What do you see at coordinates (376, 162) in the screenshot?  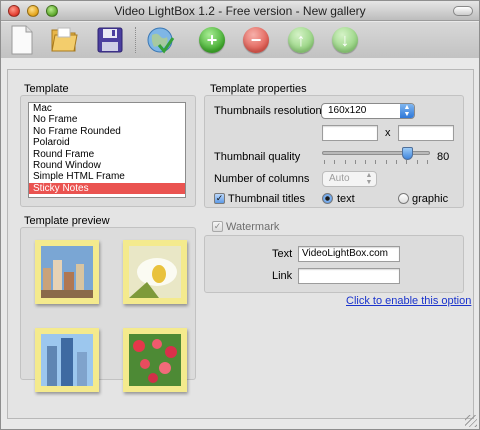 I see `slider-ticks` at bounding box center [376, 162].